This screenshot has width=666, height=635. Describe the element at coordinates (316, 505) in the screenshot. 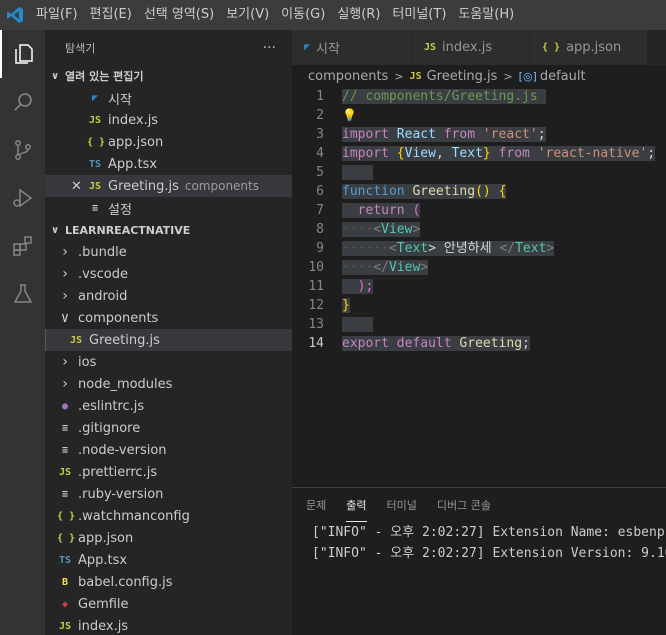

I see `panel-tab: 문제` at that location.